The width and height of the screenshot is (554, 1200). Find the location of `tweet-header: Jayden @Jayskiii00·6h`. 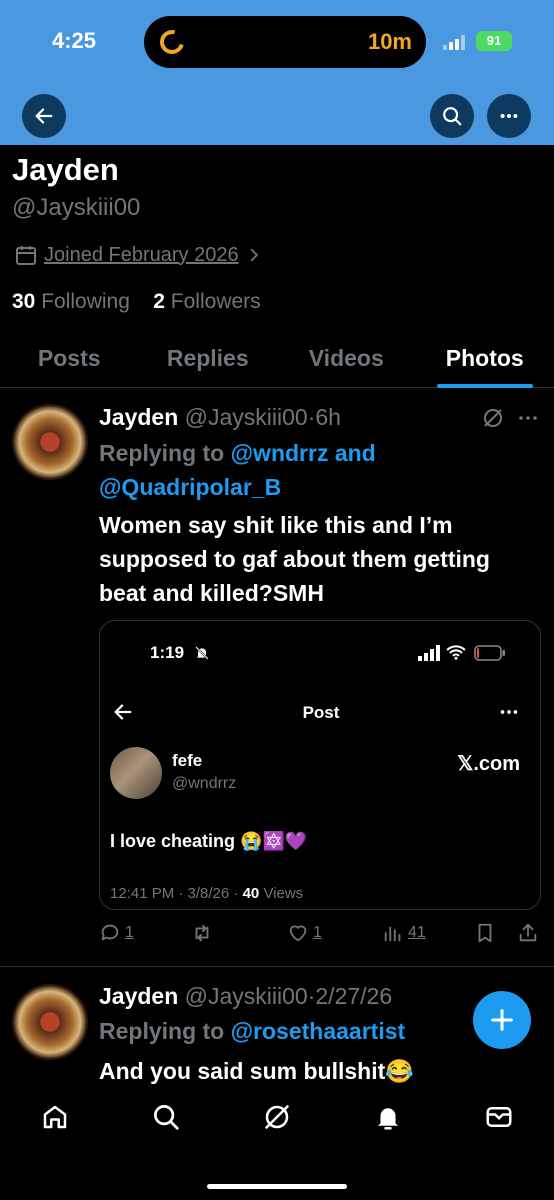

tweet-header: Jayden @Jayskiii00·6h is located at coordinates (220, 417).